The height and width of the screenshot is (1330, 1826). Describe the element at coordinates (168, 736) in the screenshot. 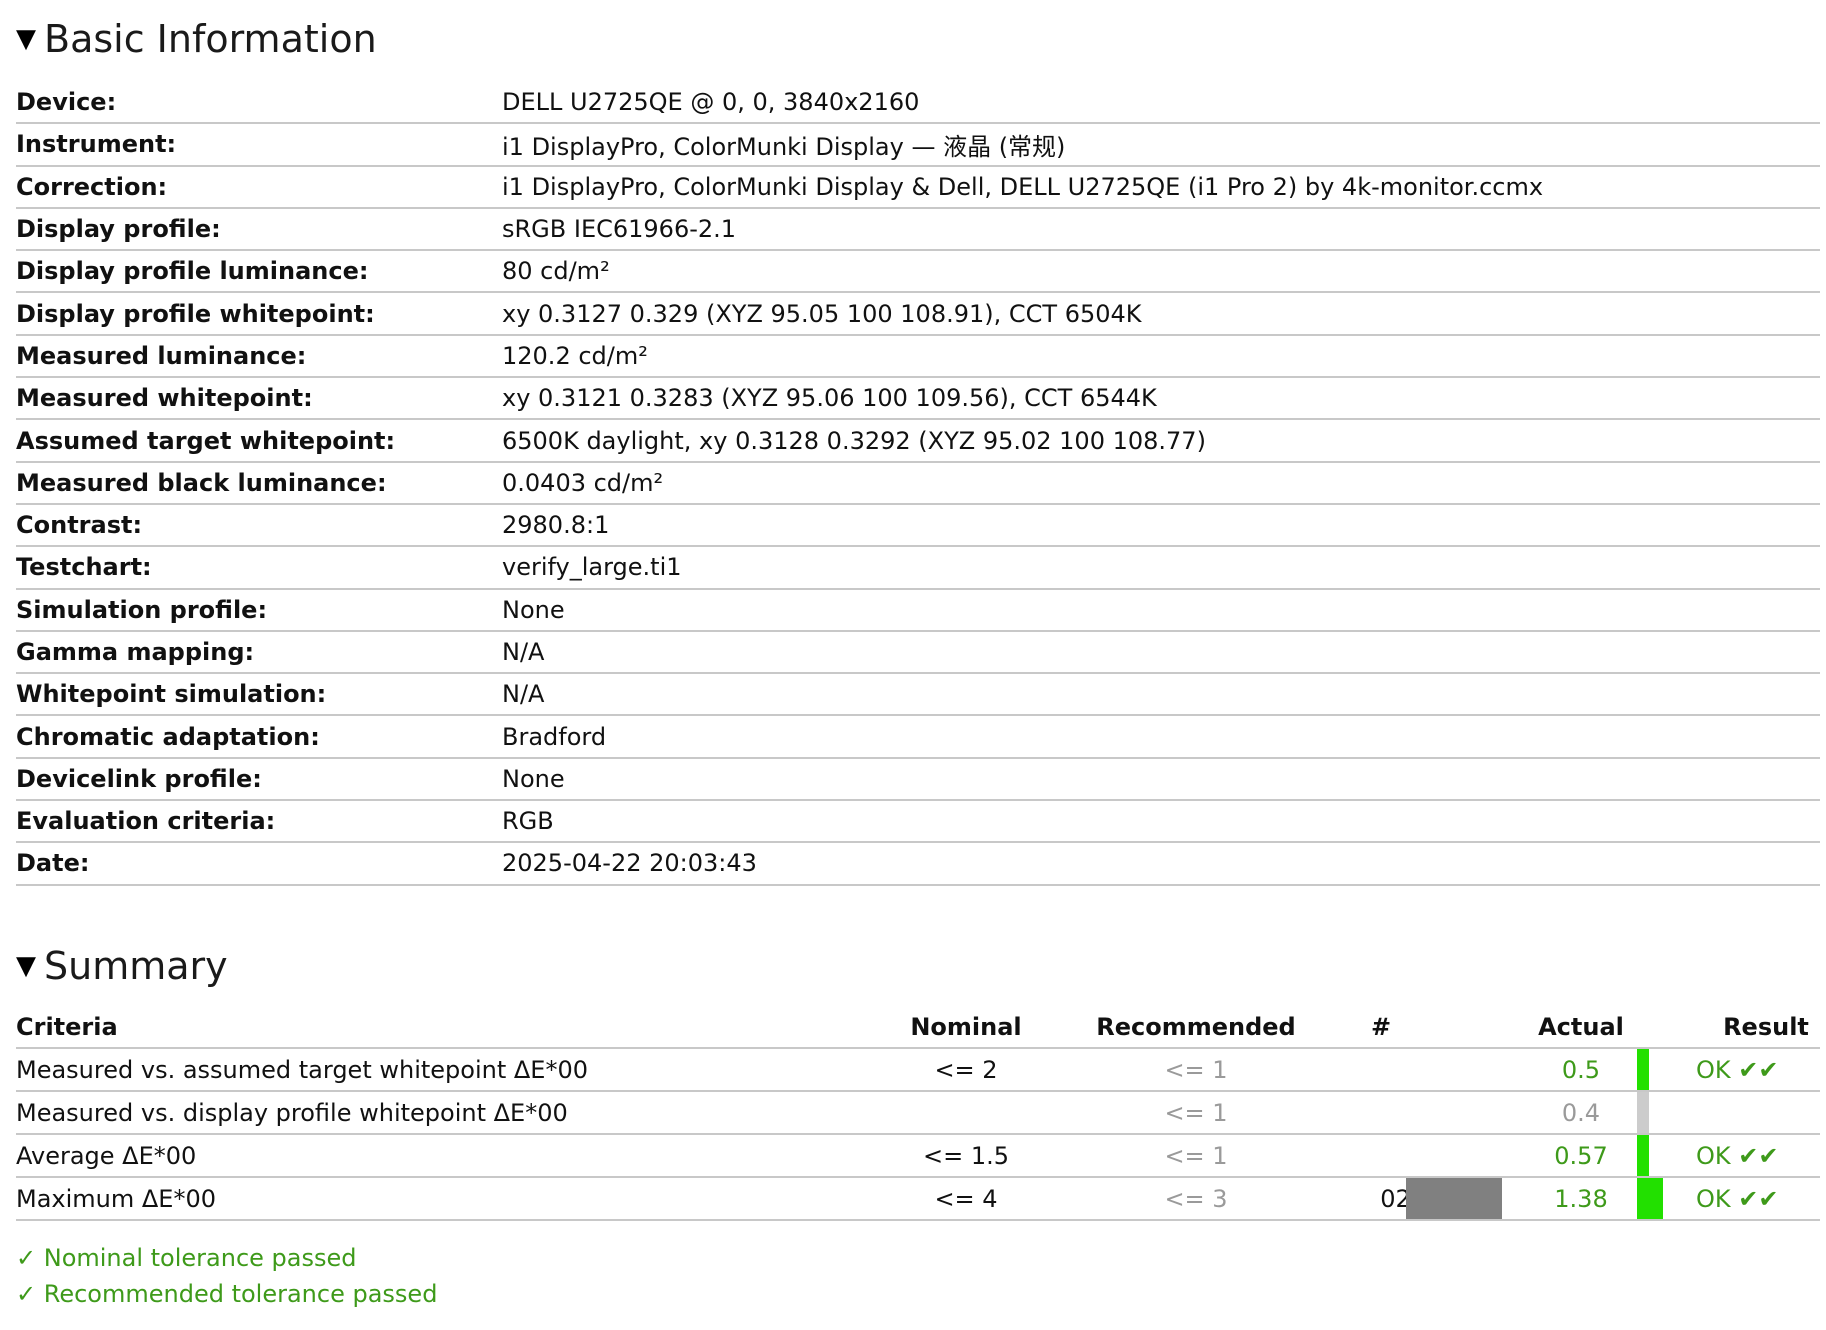

I see `info-label: Chromatic adaptation:` at that location.